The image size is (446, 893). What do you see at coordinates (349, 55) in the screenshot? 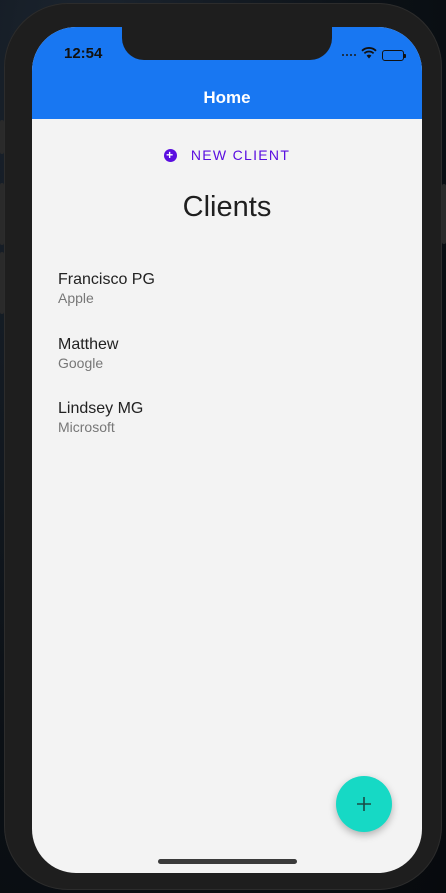
I see `signal-icon` at bounding box center [349, 55].